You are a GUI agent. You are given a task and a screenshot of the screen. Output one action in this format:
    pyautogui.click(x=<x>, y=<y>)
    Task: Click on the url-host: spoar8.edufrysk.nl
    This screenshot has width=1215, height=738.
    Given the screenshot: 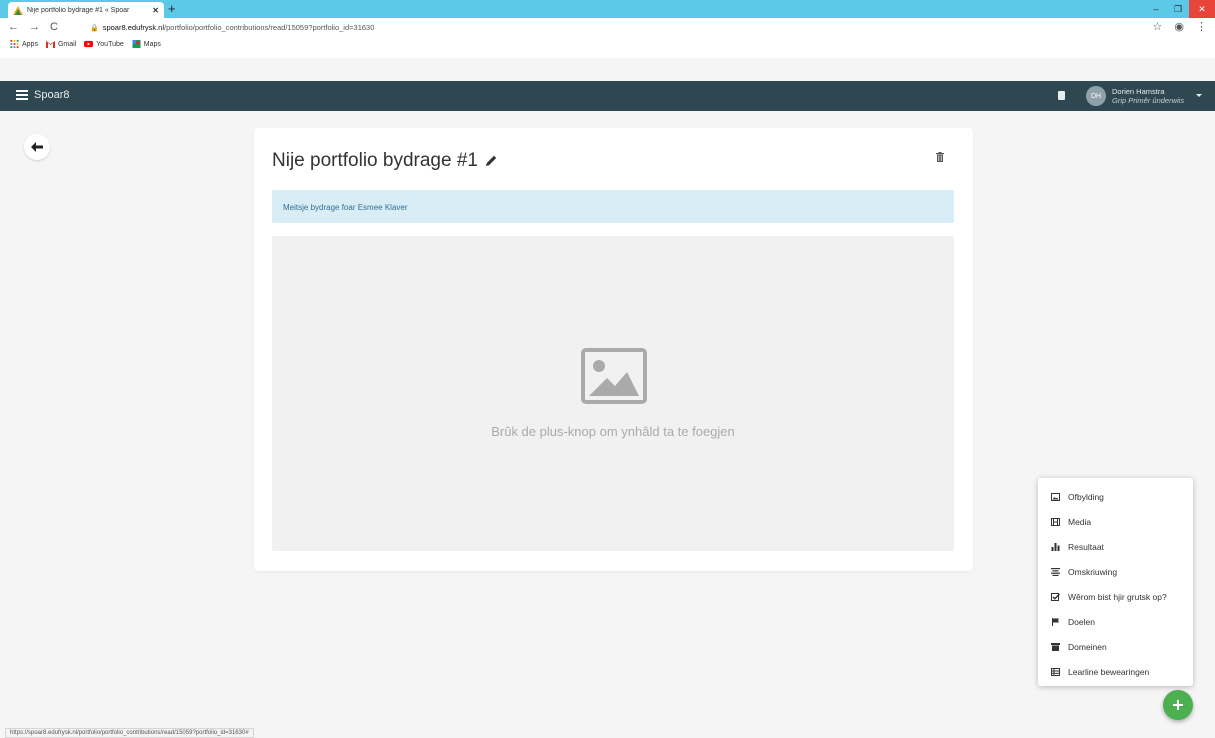 What is the action you would take?
    pyautogui.click(x=133, y=27)
    